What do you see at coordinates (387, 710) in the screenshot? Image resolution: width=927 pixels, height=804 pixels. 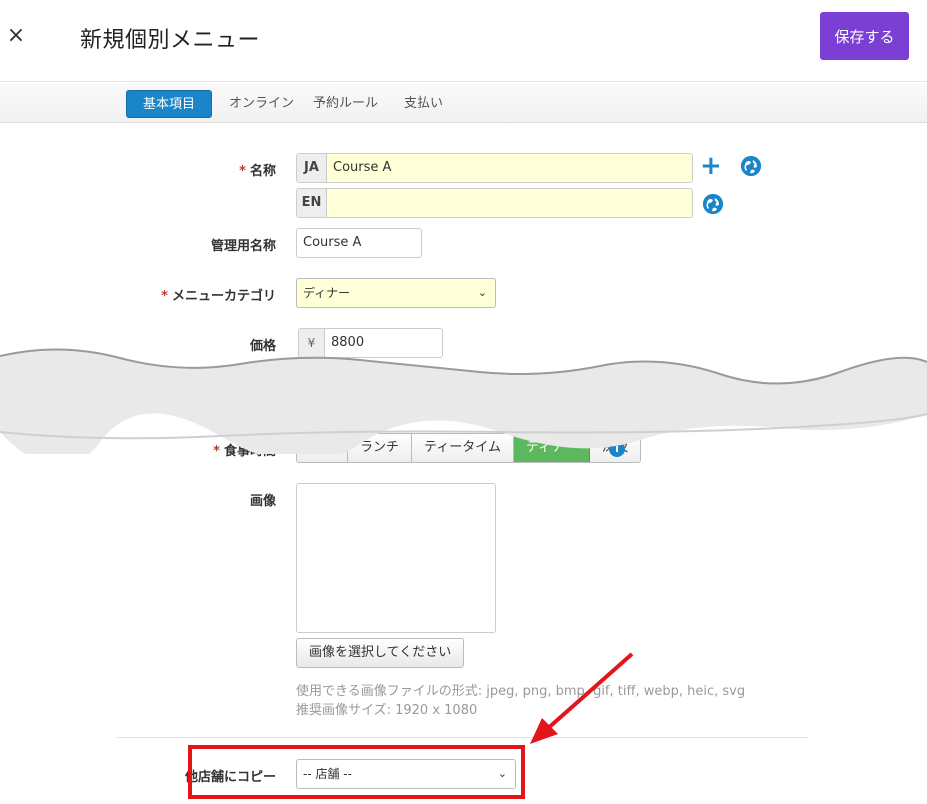 I see `image-size-help: 推奨画像サイズ: 1920 x 1080` at bounding box center [387, 710].